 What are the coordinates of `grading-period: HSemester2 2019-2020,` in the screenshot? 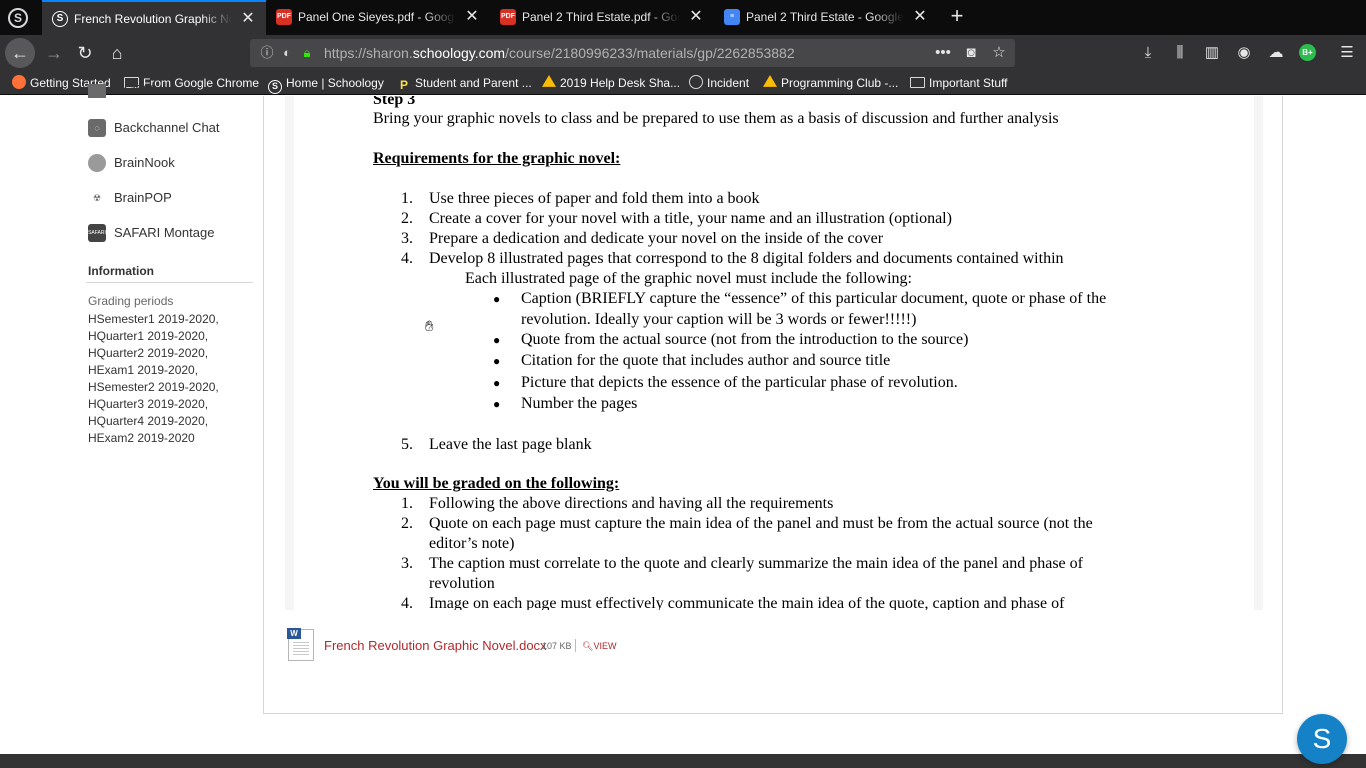 It's located at (153, 387).